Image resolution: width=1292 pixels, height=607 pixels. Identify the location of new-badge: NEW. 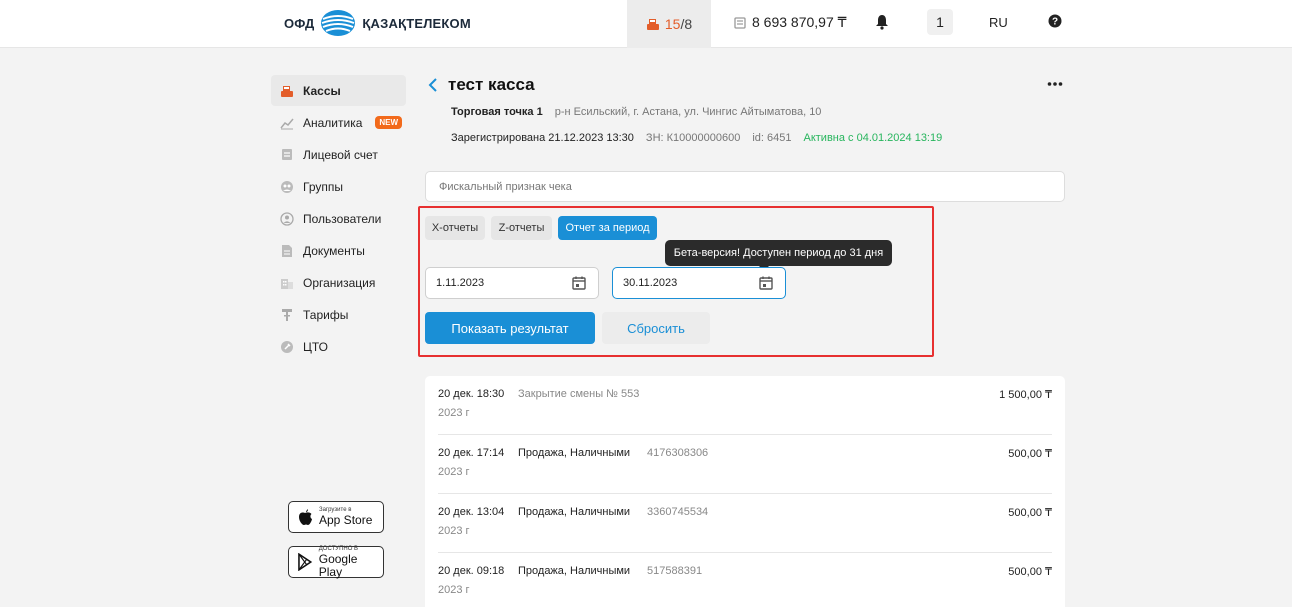
(389, 122).